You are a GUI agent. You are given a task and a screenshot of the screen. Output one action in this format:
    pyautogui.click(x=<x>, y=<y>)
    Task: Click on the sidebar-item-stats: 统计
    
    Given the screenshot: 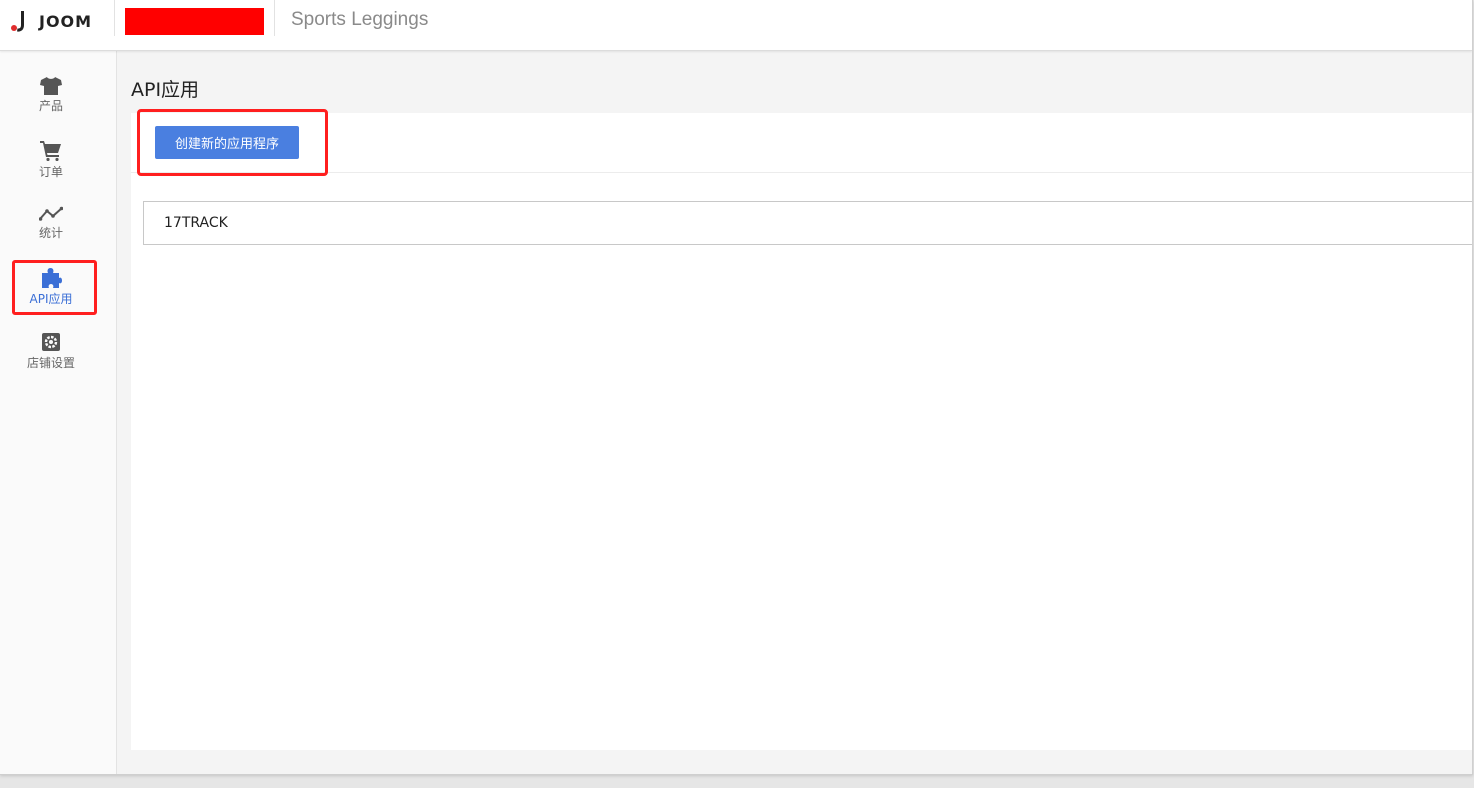 What is the action you would take?
    pyautogui.click(x=51, y=229)
    